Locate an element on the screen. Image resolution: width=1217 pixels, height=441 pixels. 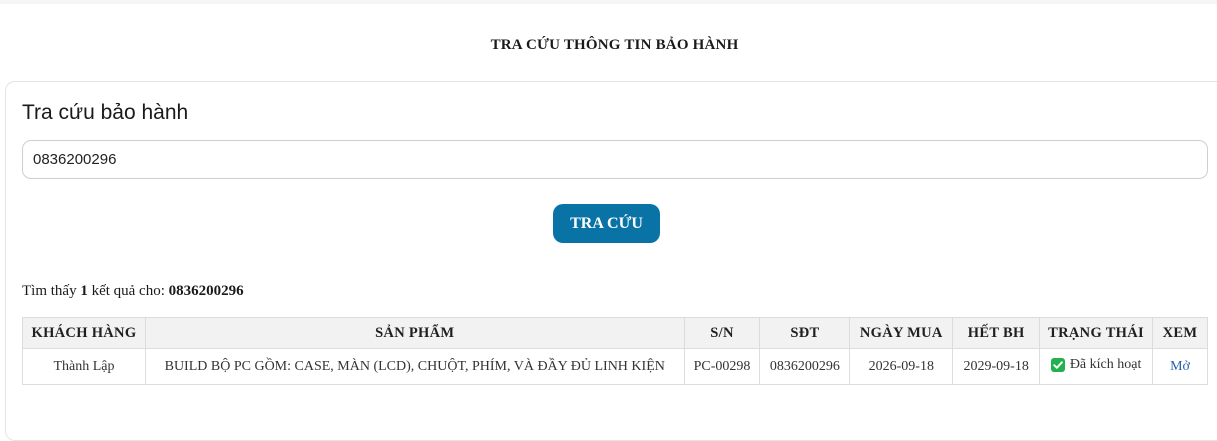
col-header-warranty-end: HẾT BH is located at coordinates (996, 333).